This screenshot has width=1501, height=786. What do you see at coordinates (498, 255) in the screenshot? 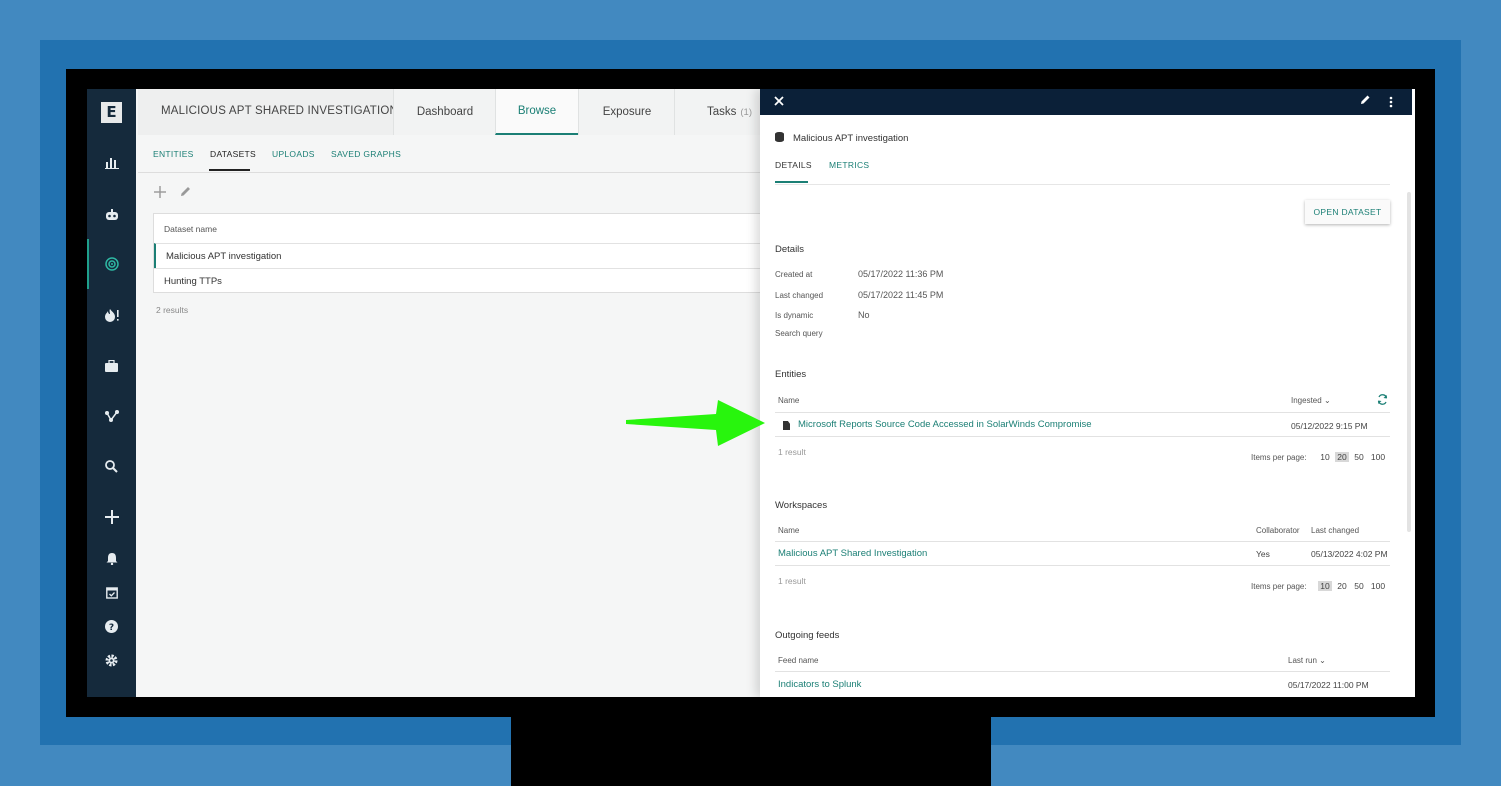
I see `table-row: Malicious APT investigation` at bounding box center [498, 255].